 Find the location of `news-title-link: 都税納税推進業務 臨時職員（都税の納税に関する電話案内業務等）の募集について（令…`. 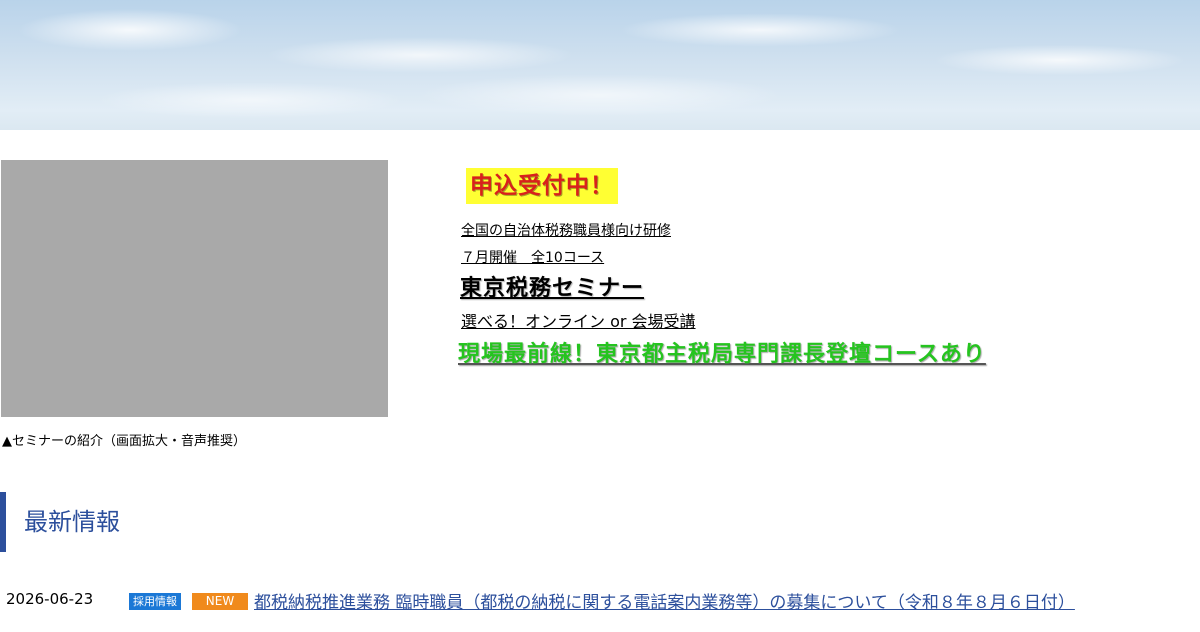

news-title-link: 都税納税推進業務 臨時職員（都税の納税に関する電話案内業務等）の募集について（令… is located at coordinates (664, 600).